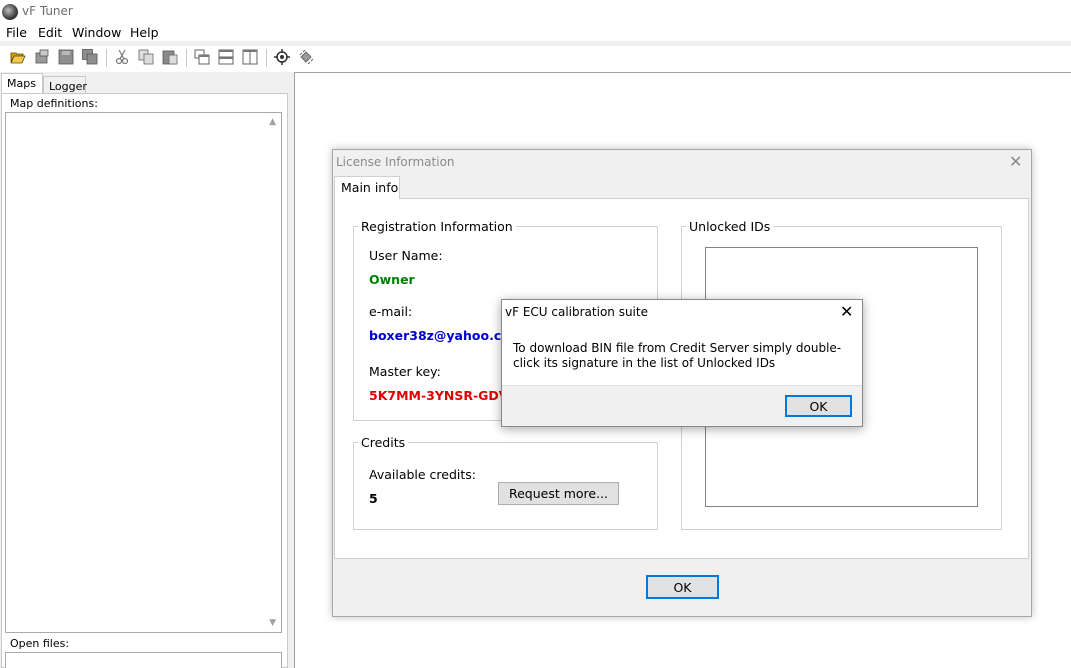 The height and width of the screenshot is (668, 1071). Describe the element at coordinates (576, 312) in the screenshot. I see `message-box-title: vF ECU calibration suite` at that location.